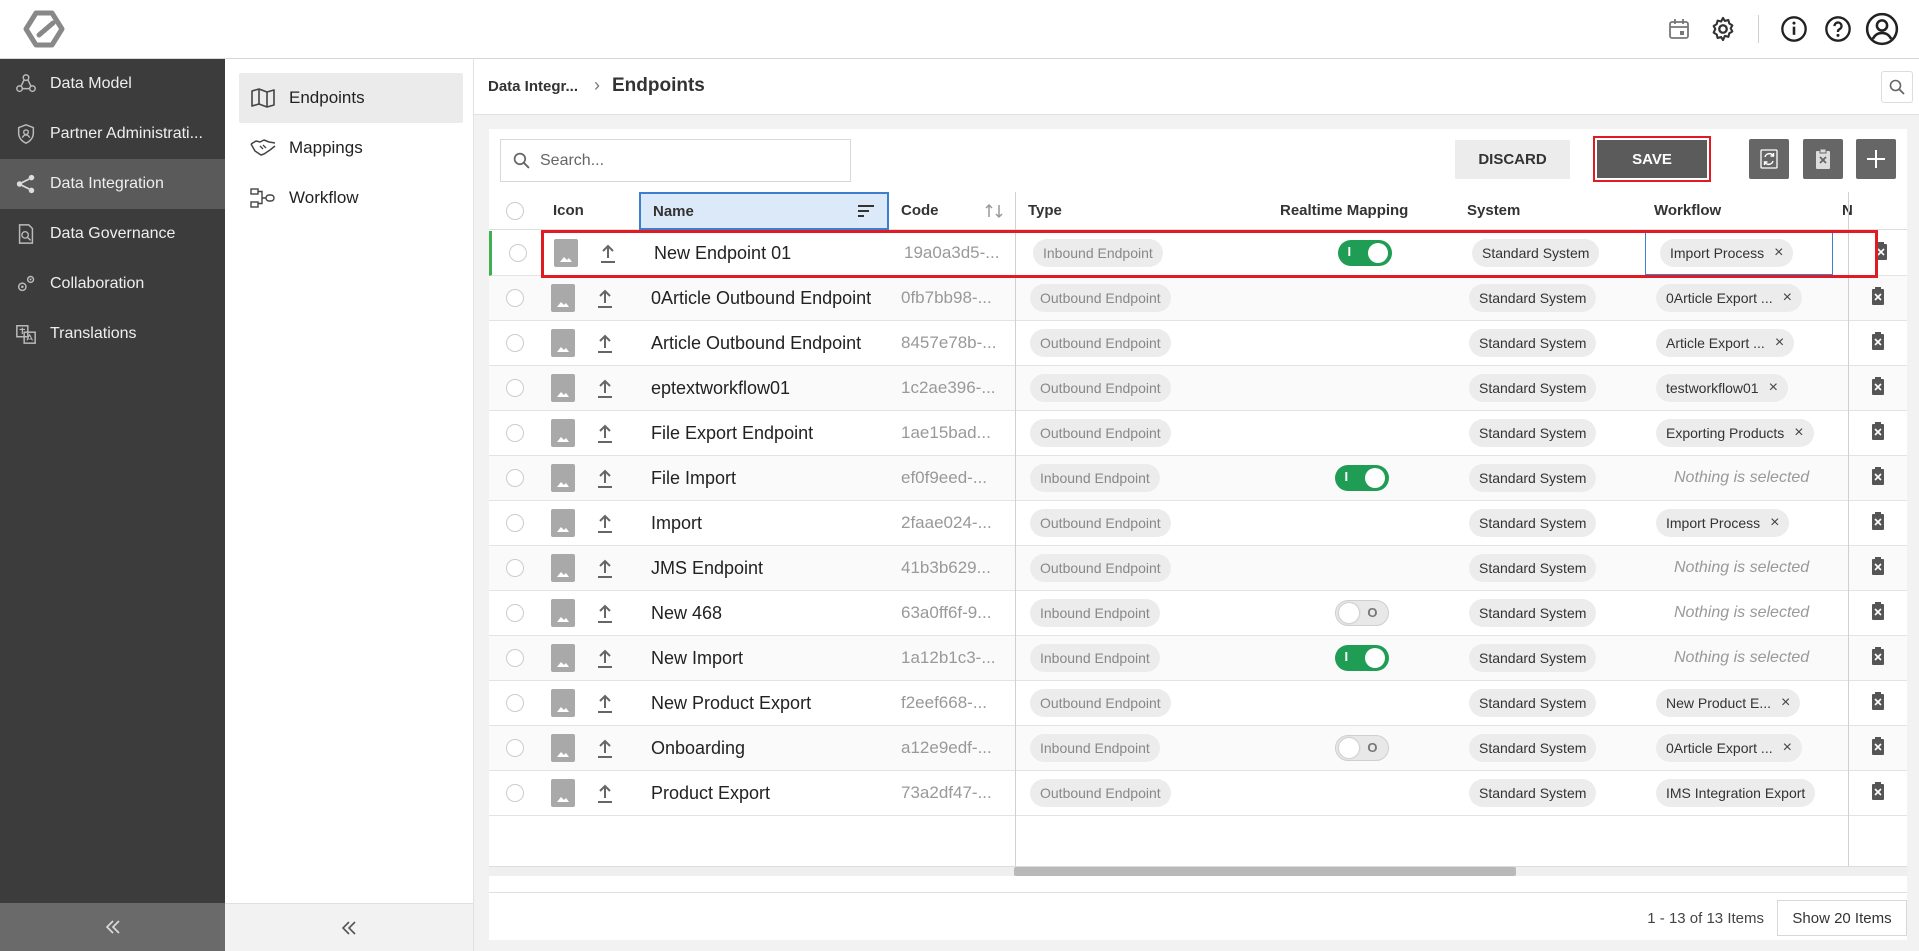  Describe the element at coordinates (1361, 211) in the screenshot. I see `column-header-realtime-mapping: Realtime Mapping` at that location.